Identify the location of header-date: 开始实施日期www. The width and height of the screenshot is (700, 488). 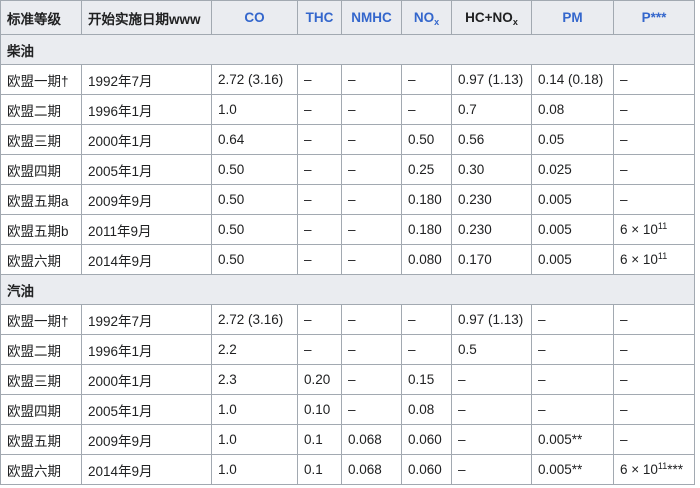
(146, 17).